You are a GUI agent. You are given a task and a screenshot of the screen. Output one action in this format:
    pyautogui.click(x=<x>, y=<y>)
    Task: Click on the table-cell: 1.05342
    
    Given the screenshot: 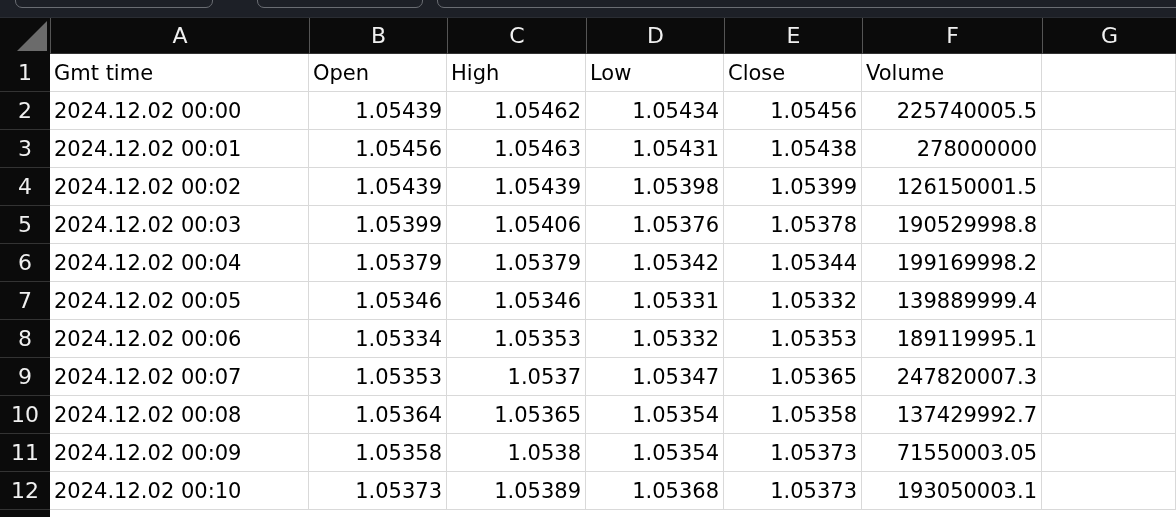 What is the action you would take?
    pyautogui.click(x=675, y=262)
    